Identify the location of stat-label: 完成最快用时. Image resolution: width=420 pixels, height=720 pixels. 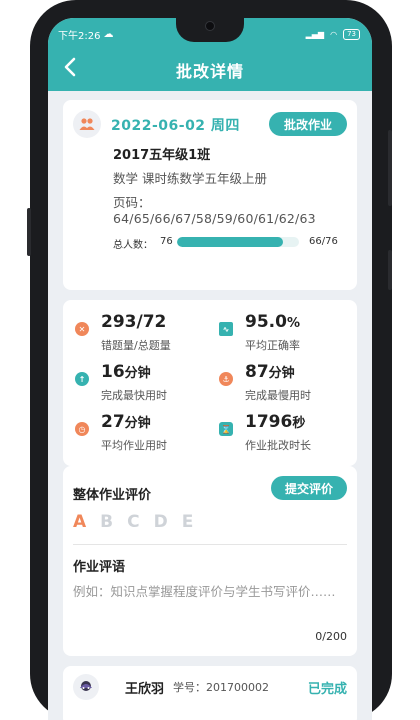
(134, 395).